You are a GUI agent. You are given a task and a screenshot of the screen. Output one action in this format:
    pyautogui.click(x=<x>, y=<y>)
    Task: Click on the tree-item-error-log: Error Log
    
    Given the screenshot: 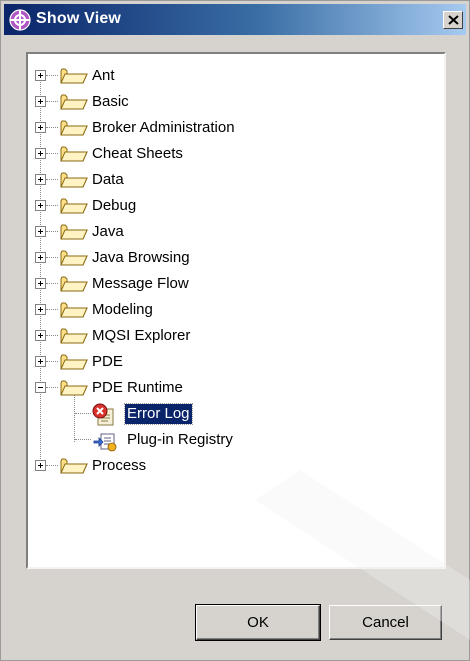 What is the action you would take?
    pyautogui.click(x=160, y=414)
    